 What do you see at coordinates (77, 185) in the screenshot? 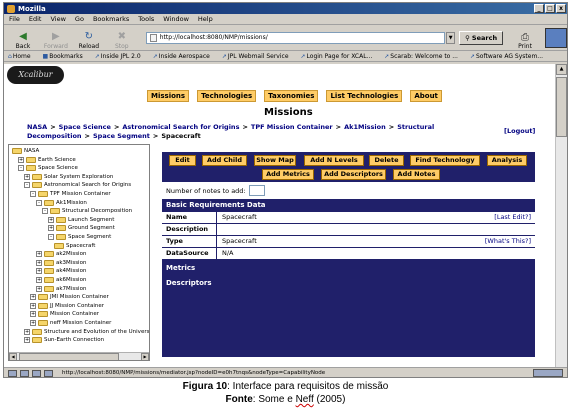
I see `tree-node: - Astronomical Search for Origins` at bounding box center [77, 185].